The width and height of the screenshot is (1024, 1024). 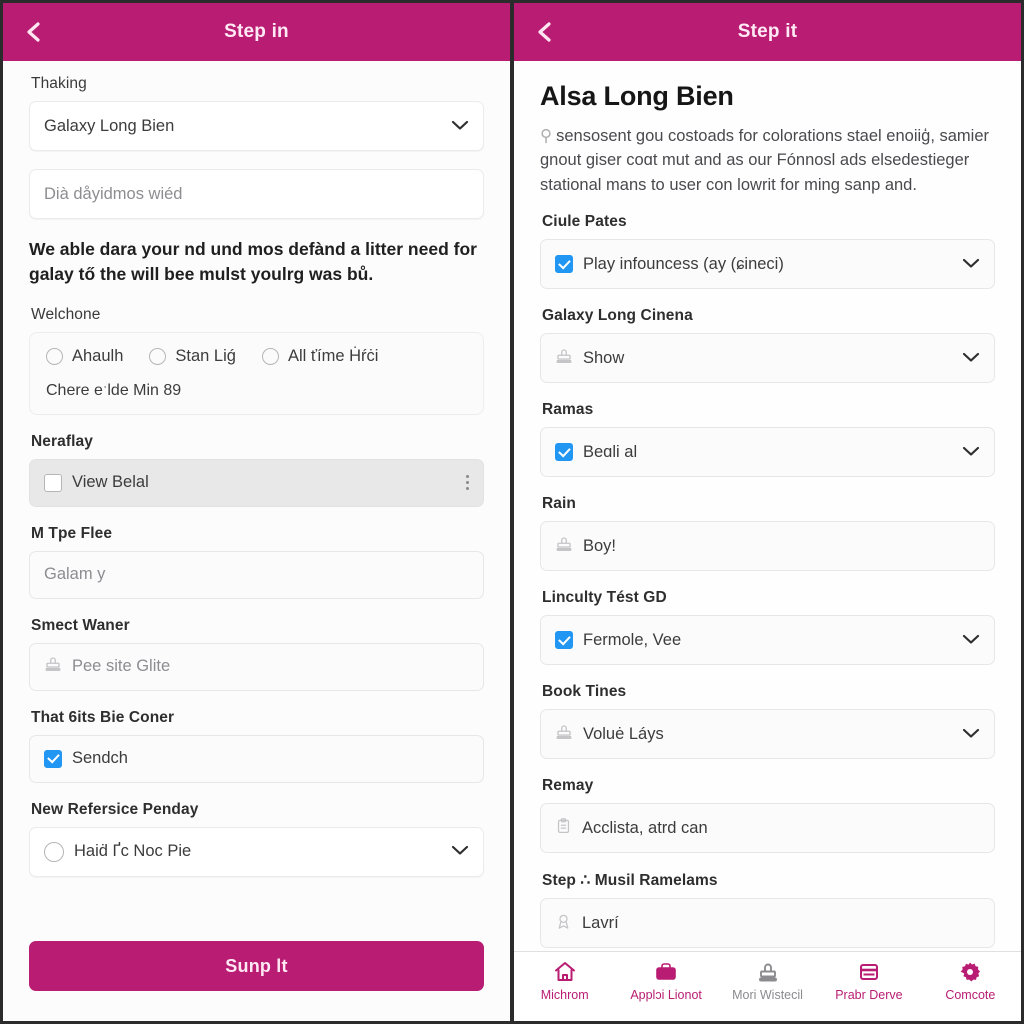 I want to click on checkbox-icon, so click(x=53, y=482).